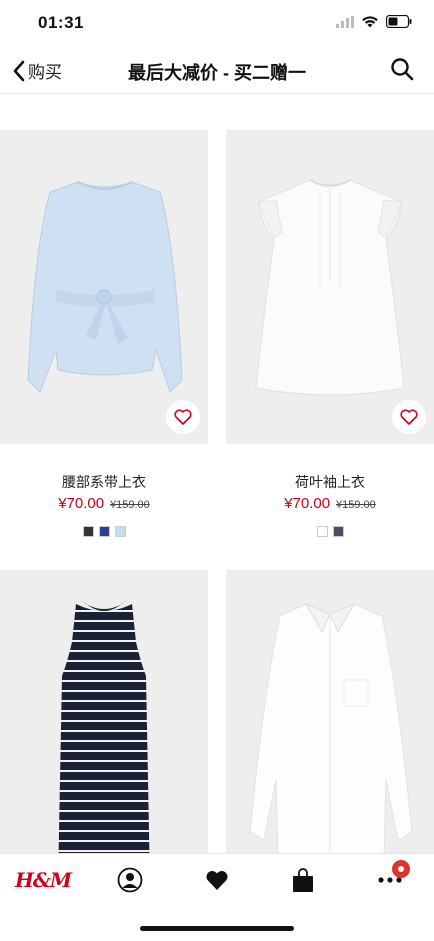  I want to click on tab-account, so click(130, 880).